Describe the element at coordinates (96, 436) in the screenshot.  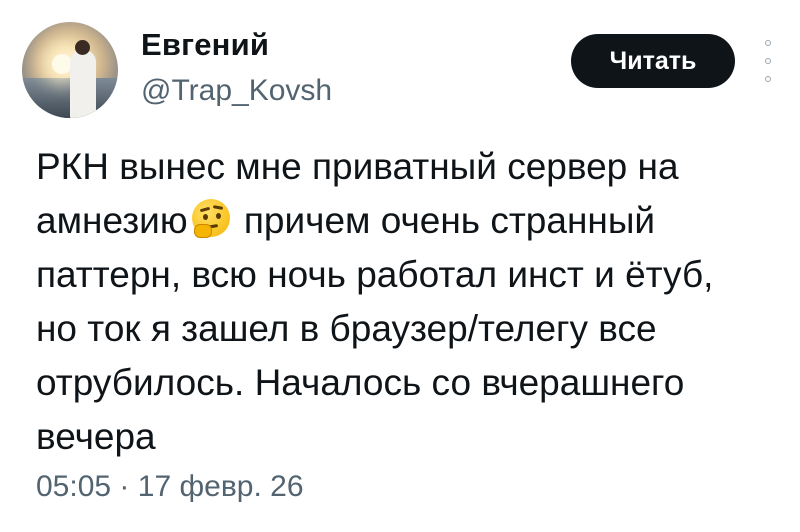
I see `tweet-line: вечера` at that location.